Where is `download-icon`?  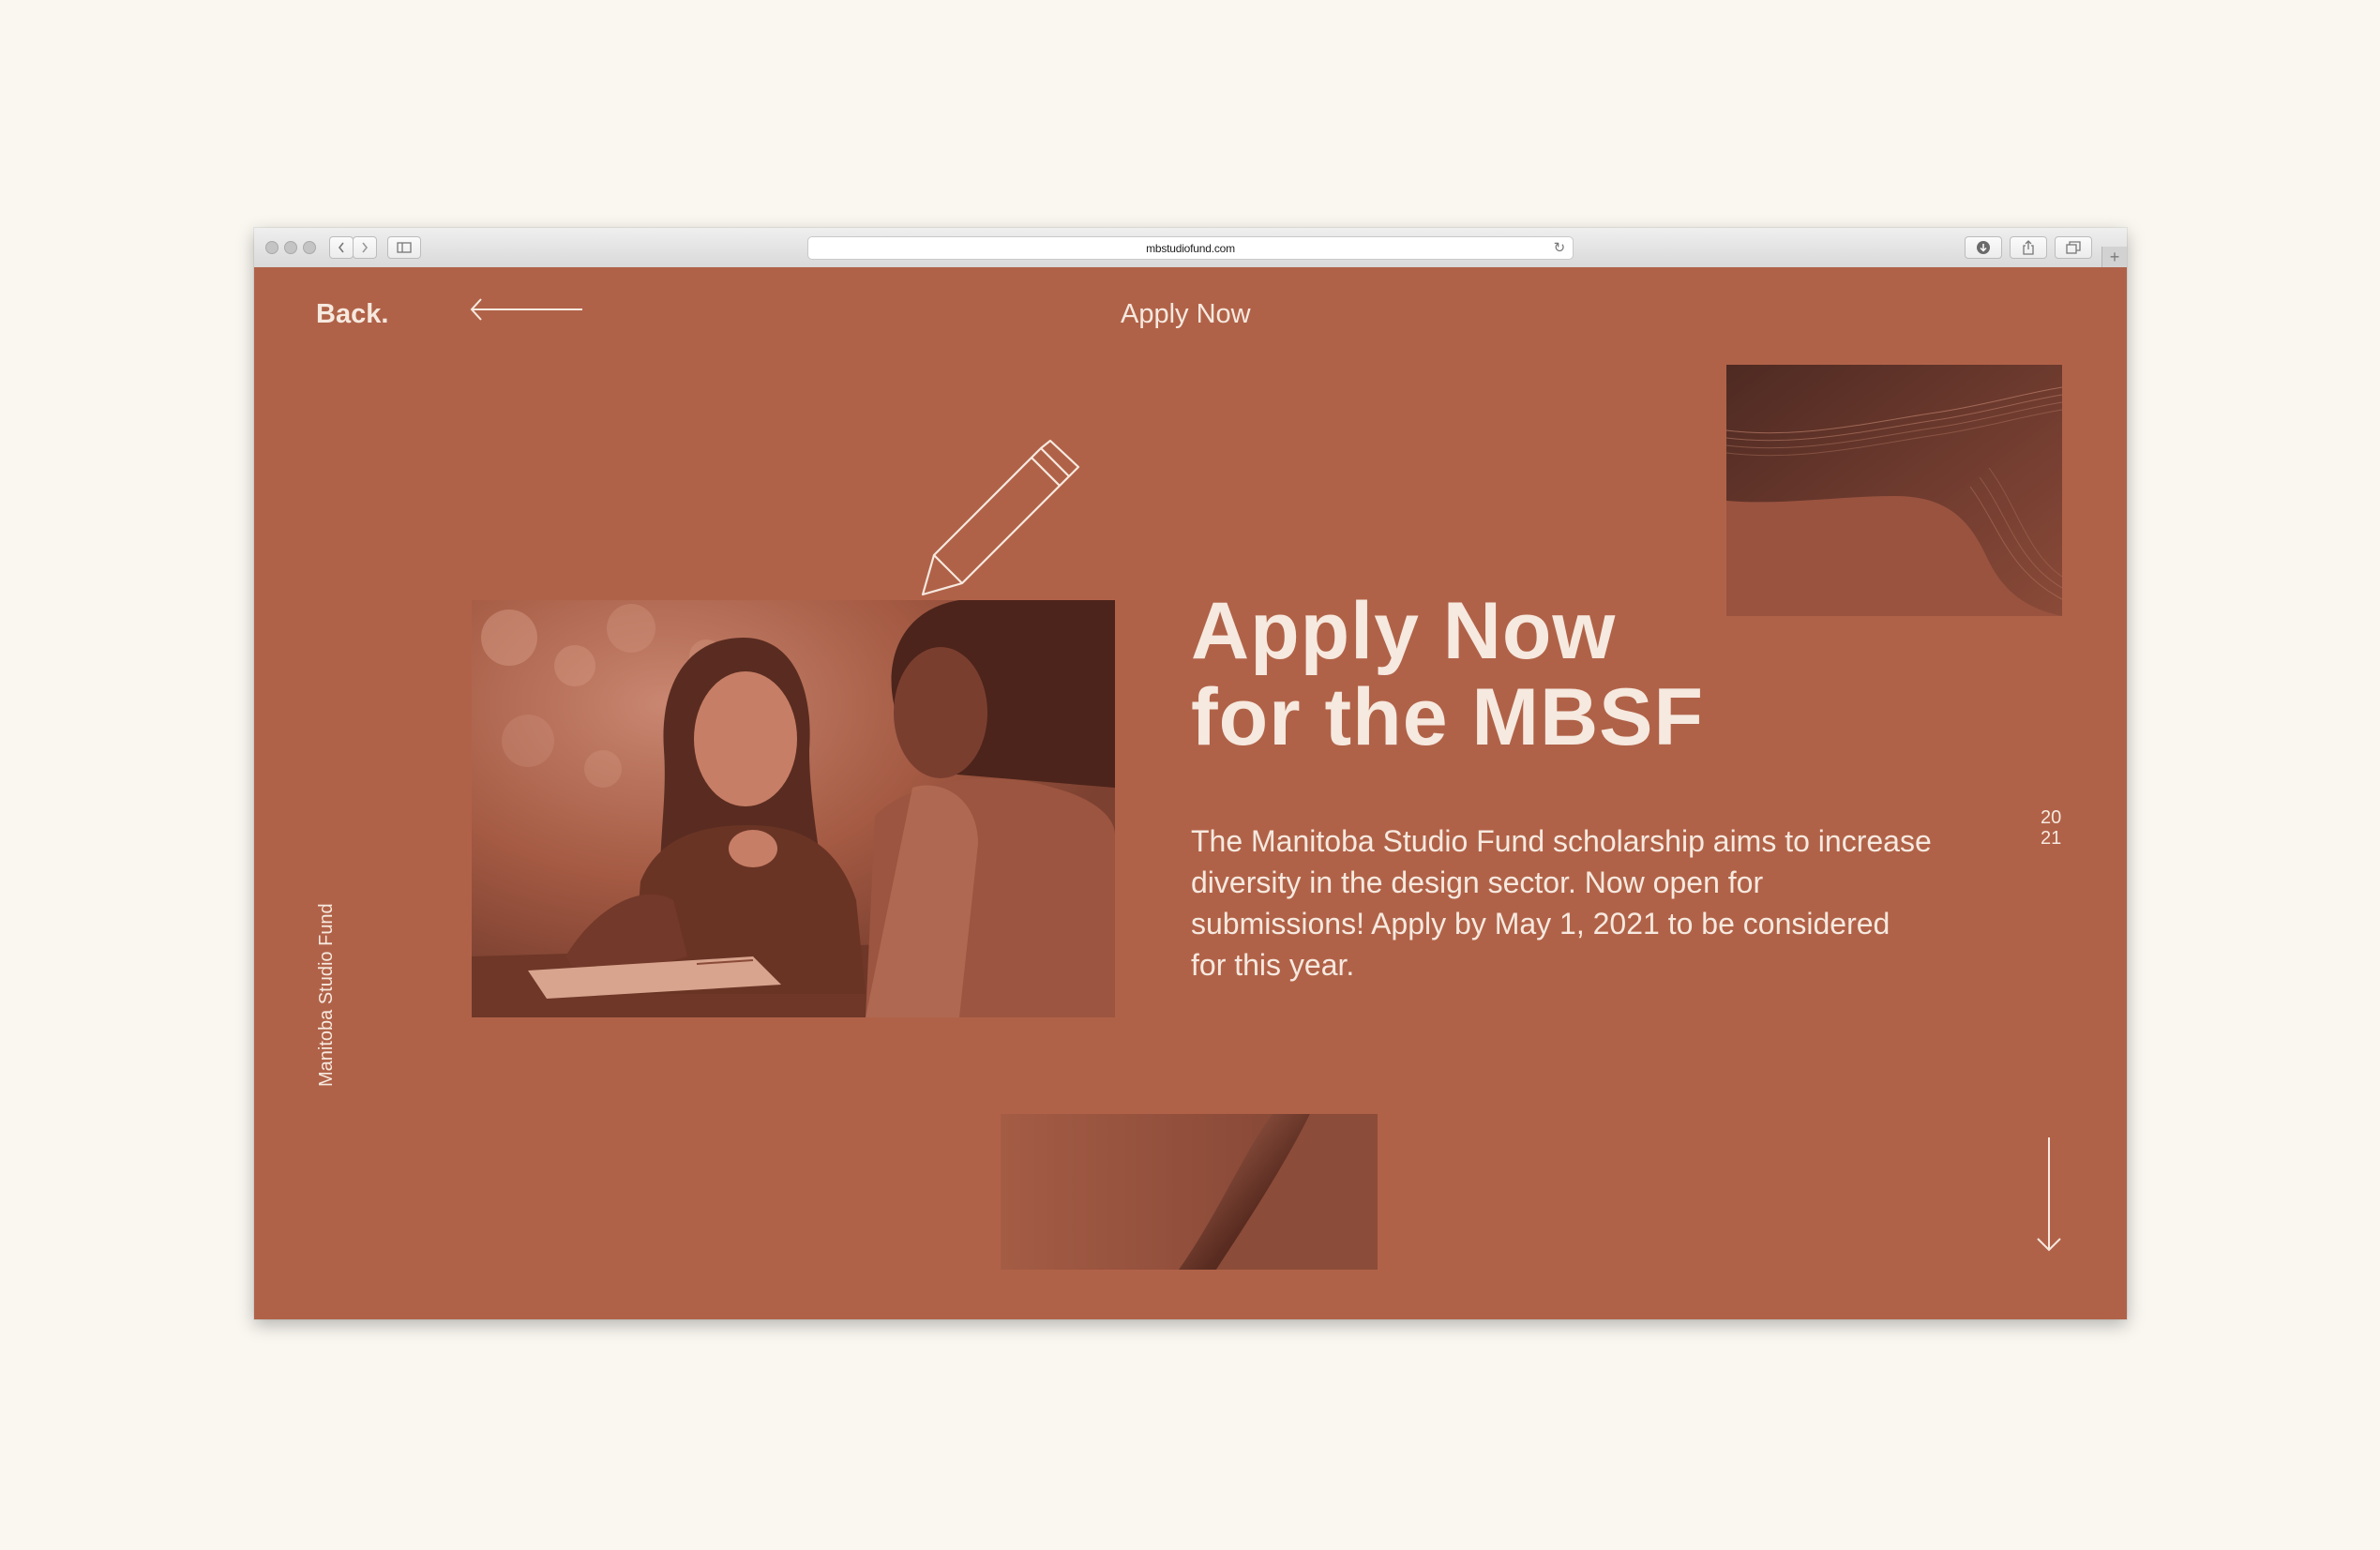
download-icon is located at coordinates (1984, 247).